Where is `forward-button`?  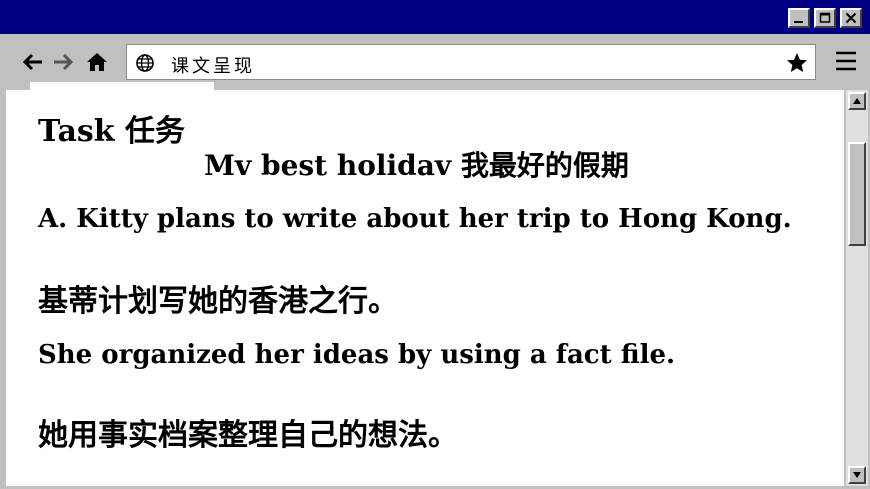 forward-button is located at coordinates (63, 62).